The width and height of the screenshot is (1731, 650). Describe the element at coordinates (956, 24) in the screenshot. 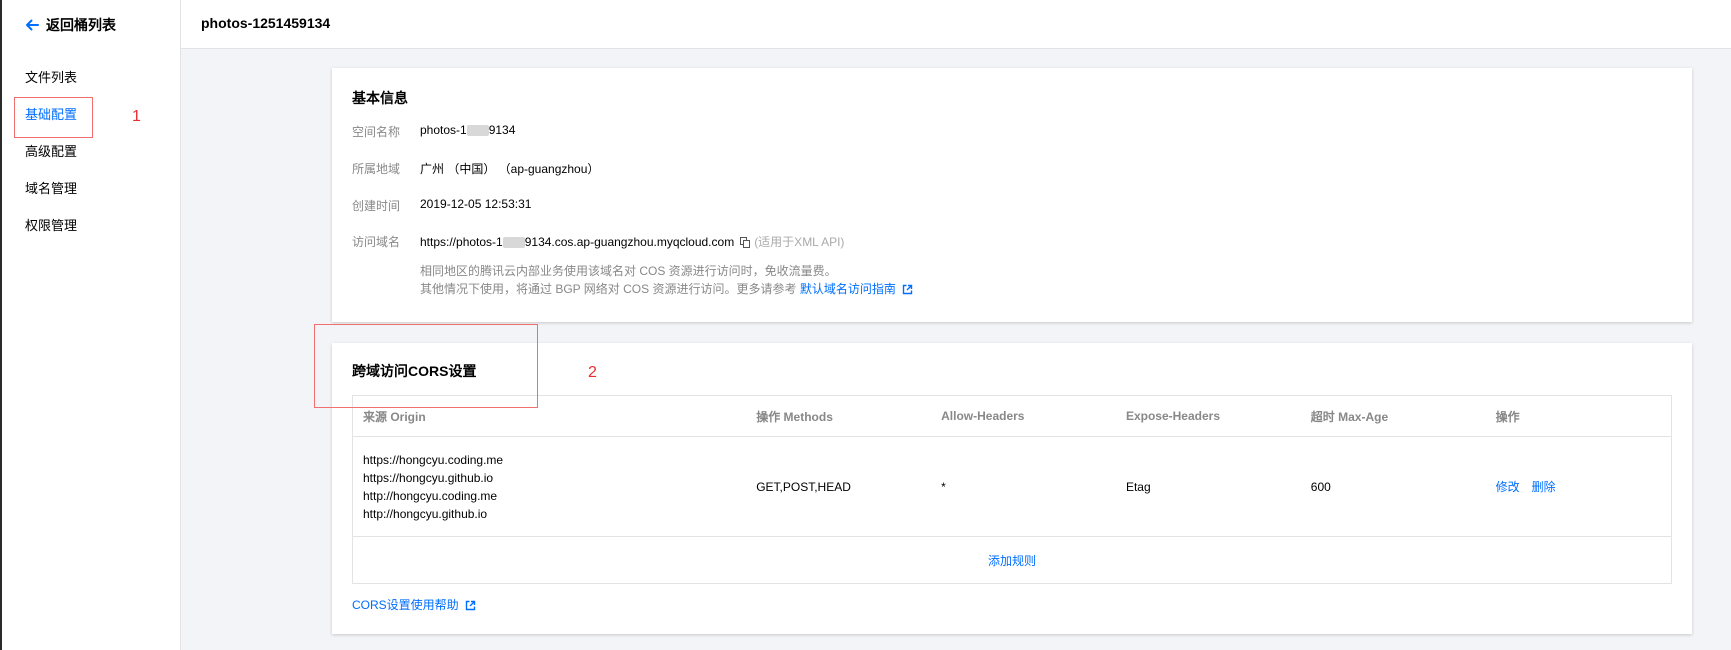

I see `top-bar: photos-1251459134` at that location.